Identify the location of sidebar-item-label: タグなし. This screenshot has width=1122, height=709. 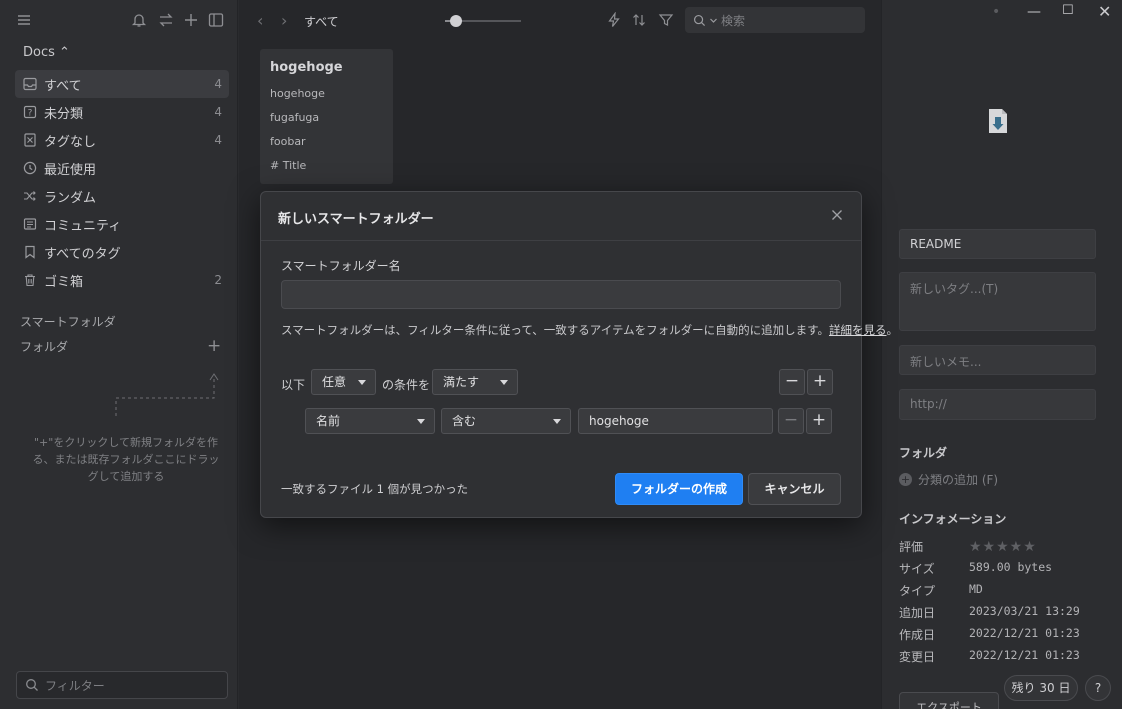
(70, 142).